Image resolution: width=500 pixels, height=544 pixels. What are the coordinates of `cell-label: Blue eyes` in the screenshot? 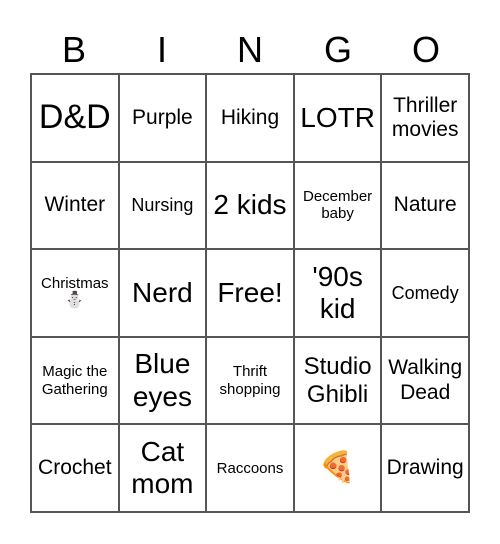 It's located at (162, 380).